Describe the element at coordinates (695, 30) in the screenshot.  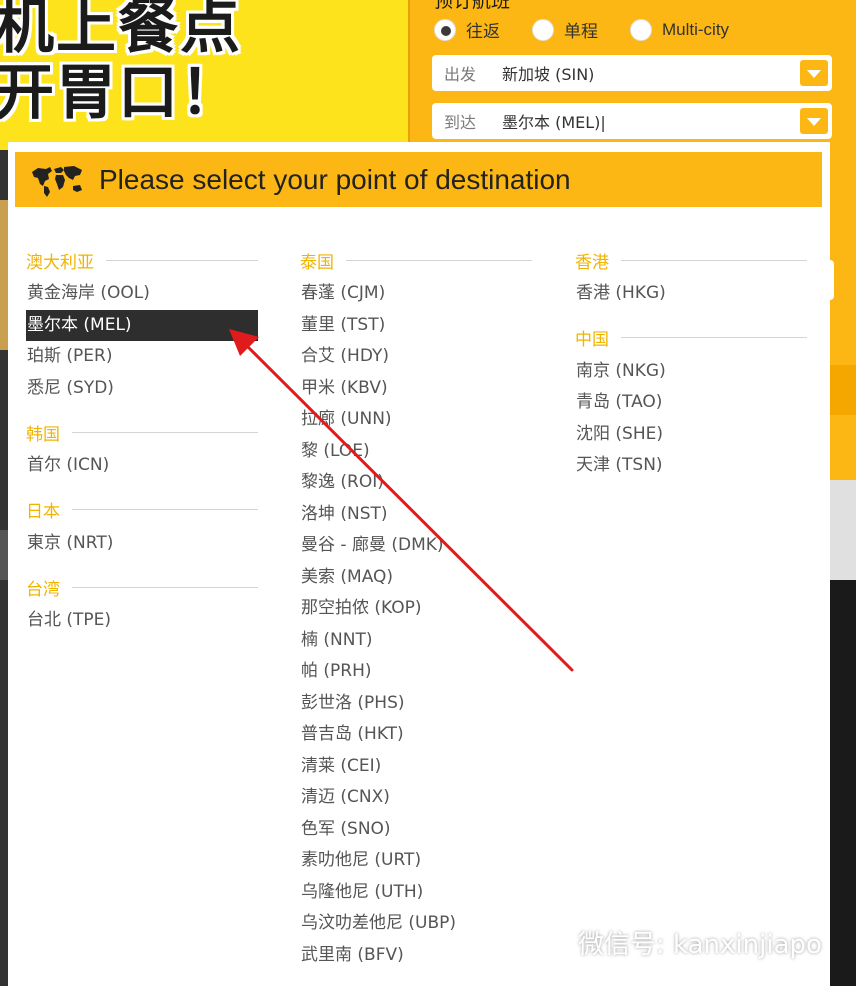
I see `multi-city-label: Multi-city` at that location.